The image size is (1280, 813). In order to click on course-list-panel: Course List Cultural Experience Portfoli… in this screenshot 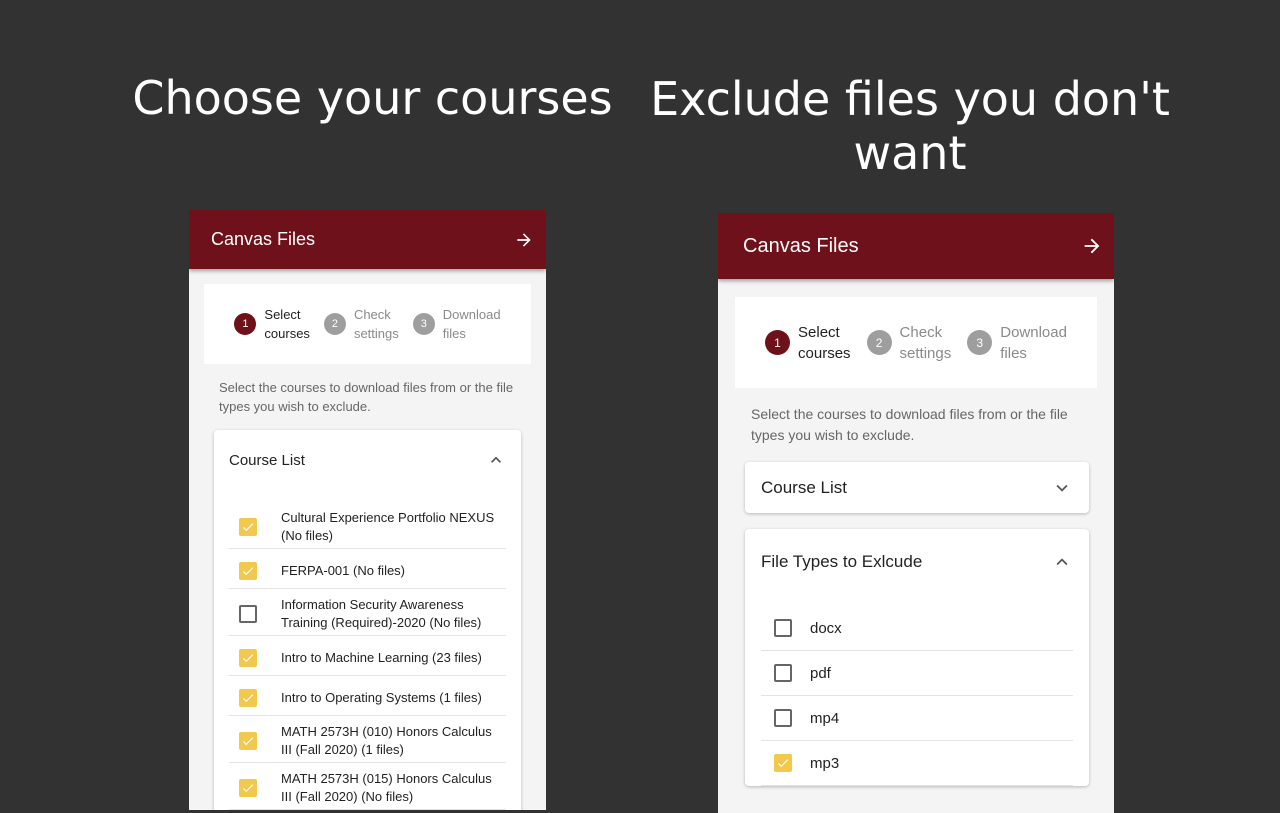, I will do `click(367, 620)`.